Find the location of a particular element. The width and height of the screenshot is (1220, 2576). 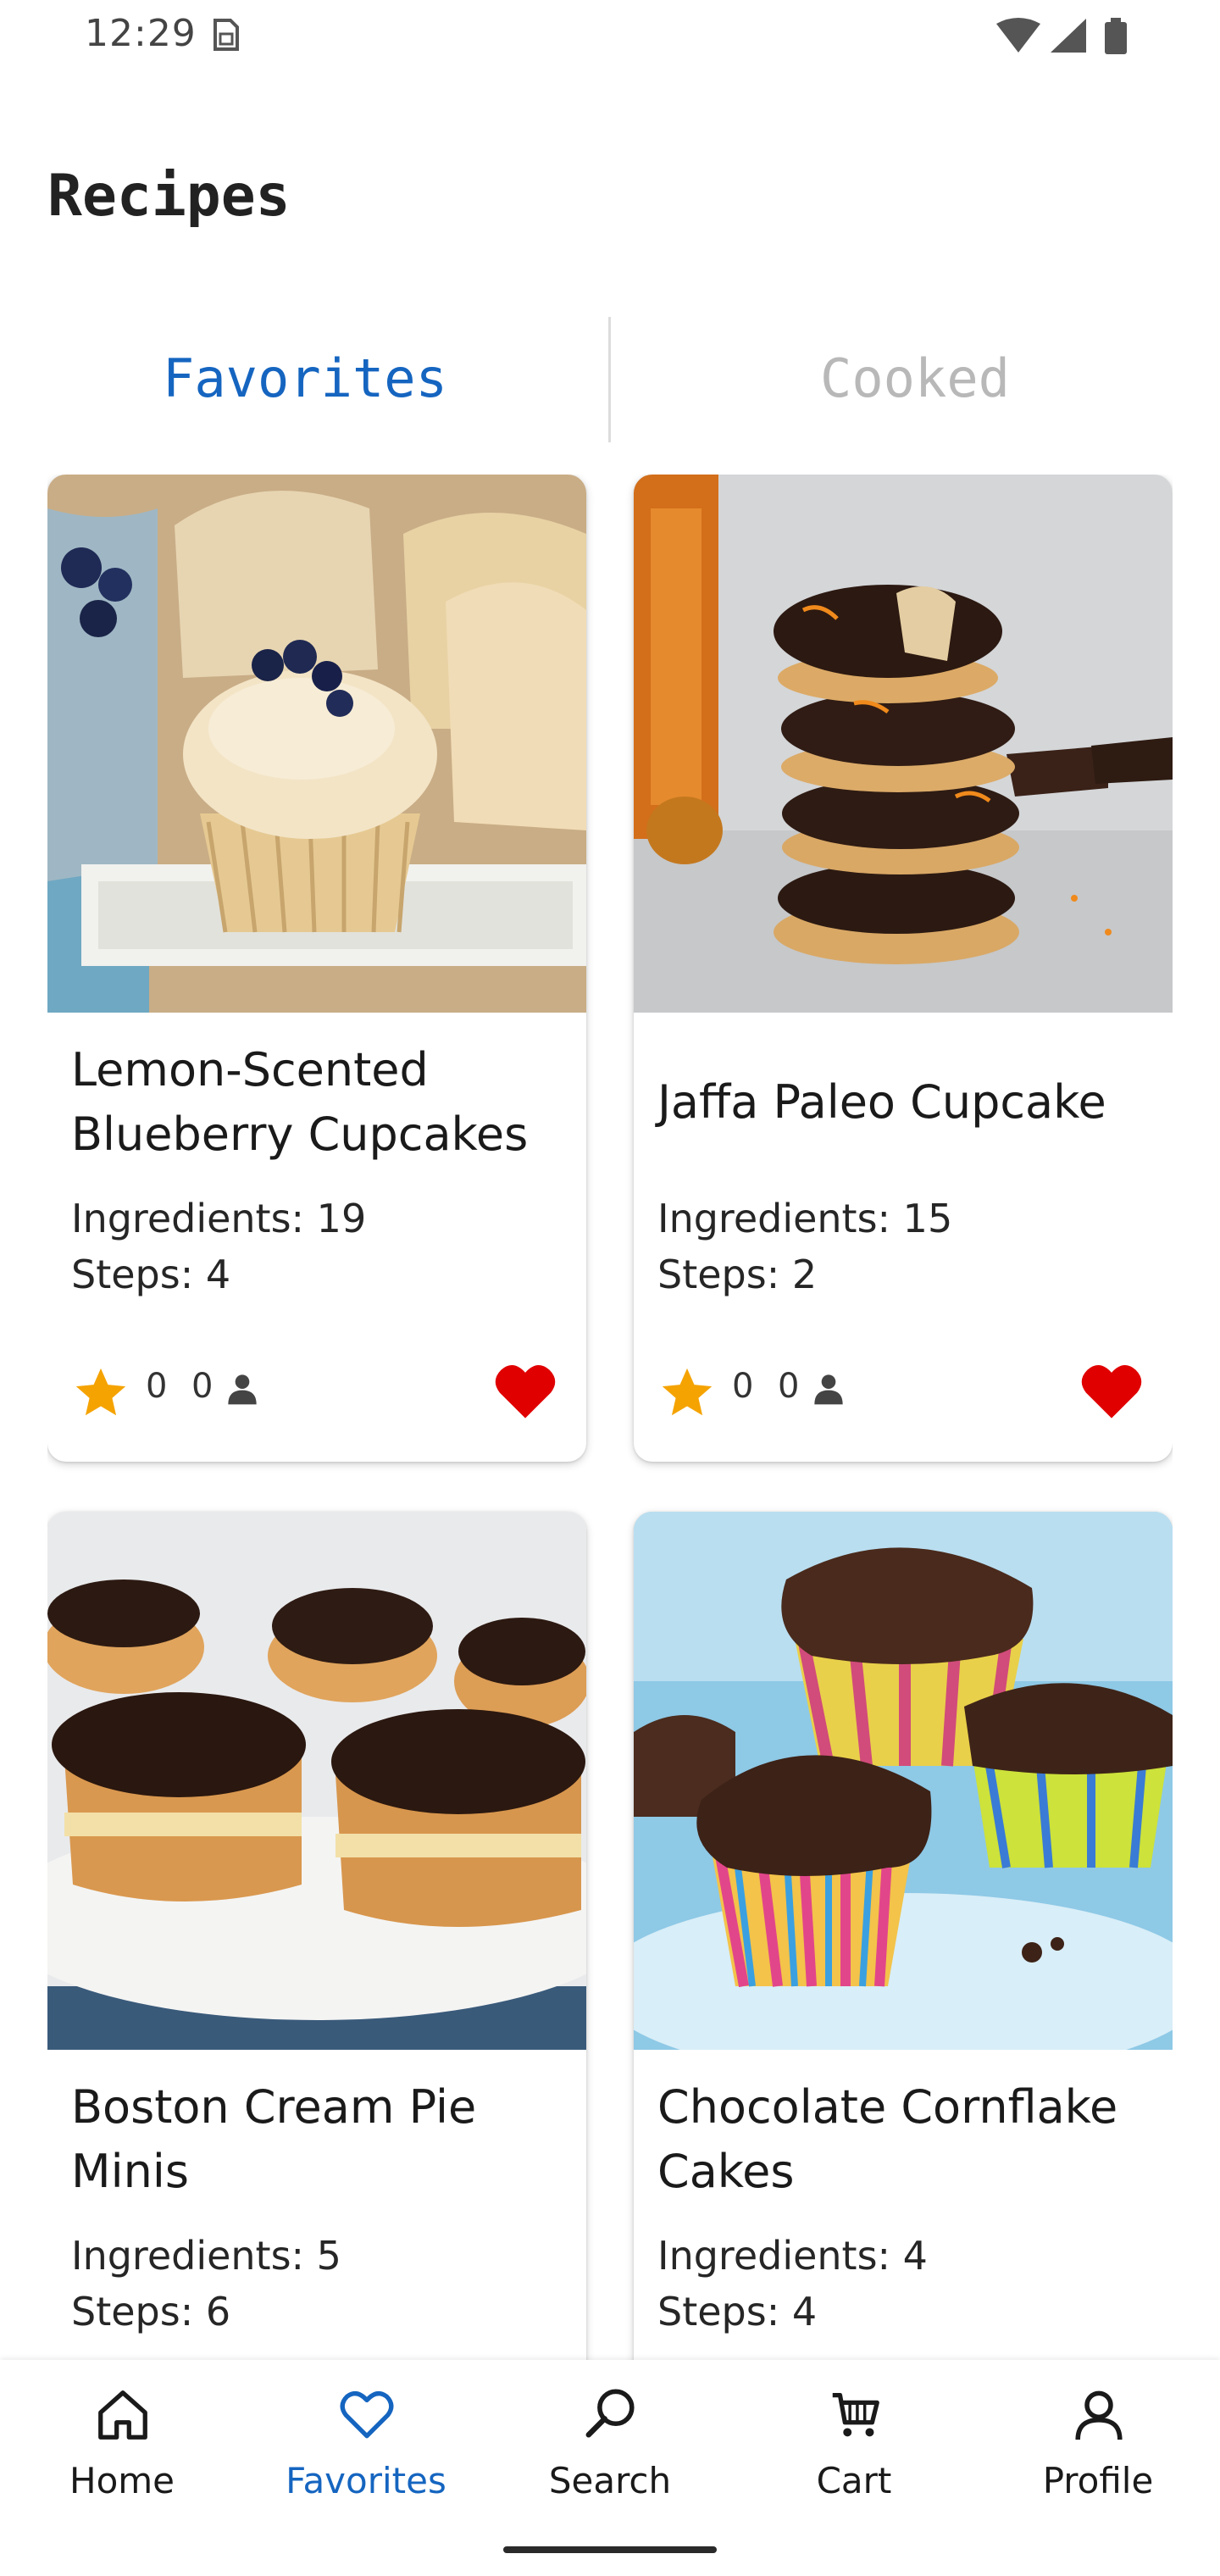

ingredients-count: Ingredients: 4 is located at coordinates (792, 2256).